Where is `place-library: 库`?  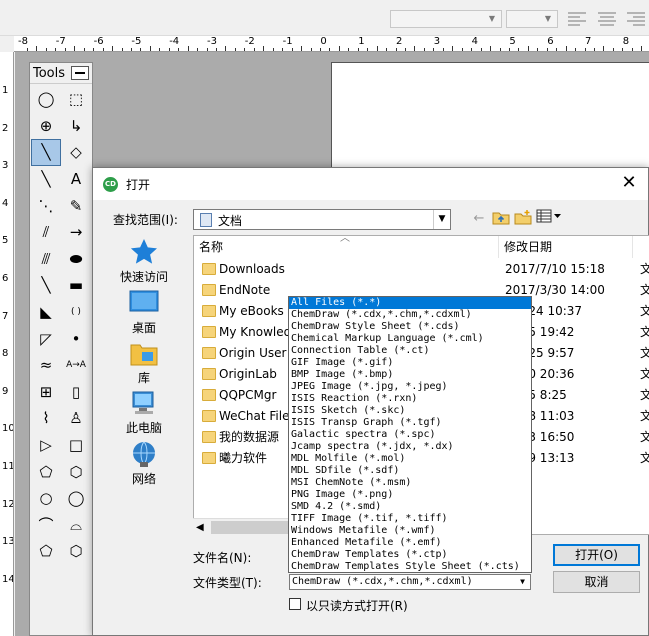
place-library: 库 is located at coordinates (144, 362).